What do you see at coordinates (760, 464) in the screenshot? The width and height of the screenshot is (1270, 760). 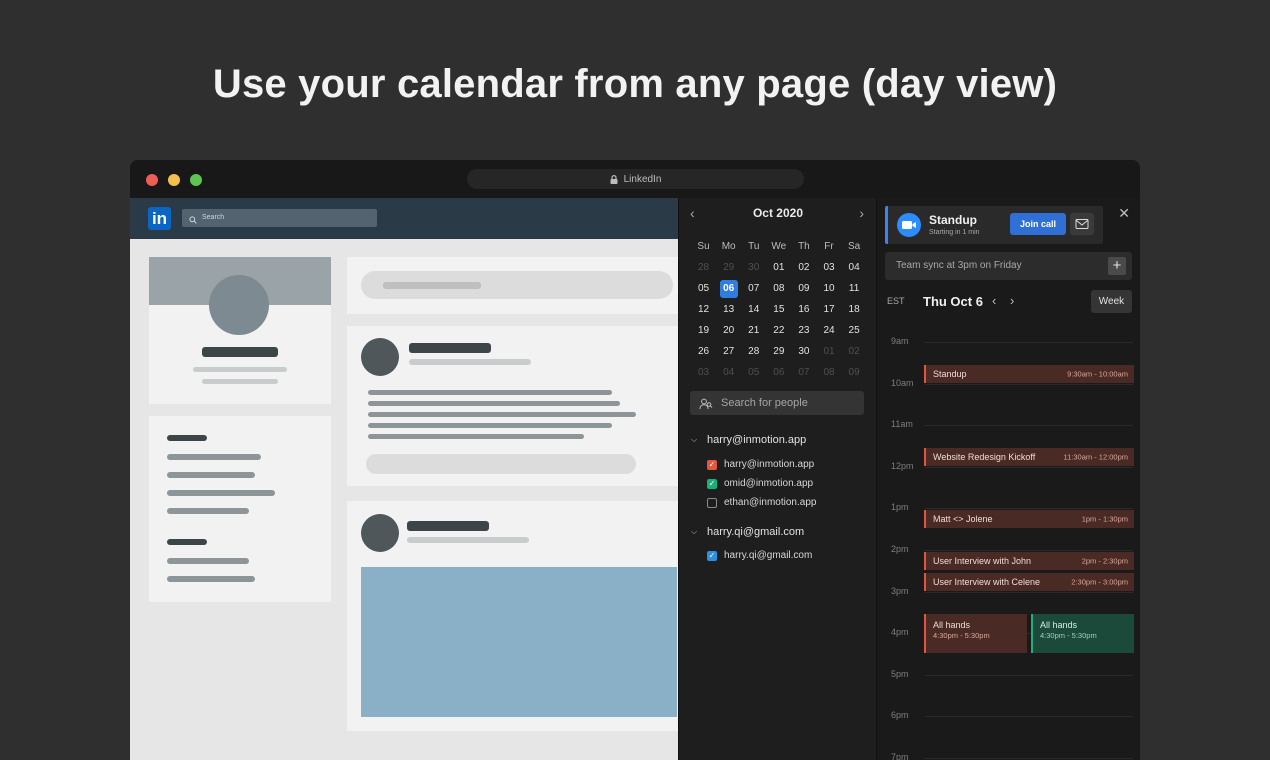 I see `calendar-item: ✓ harry@inmotion.app` at bounding box center [760, 464].